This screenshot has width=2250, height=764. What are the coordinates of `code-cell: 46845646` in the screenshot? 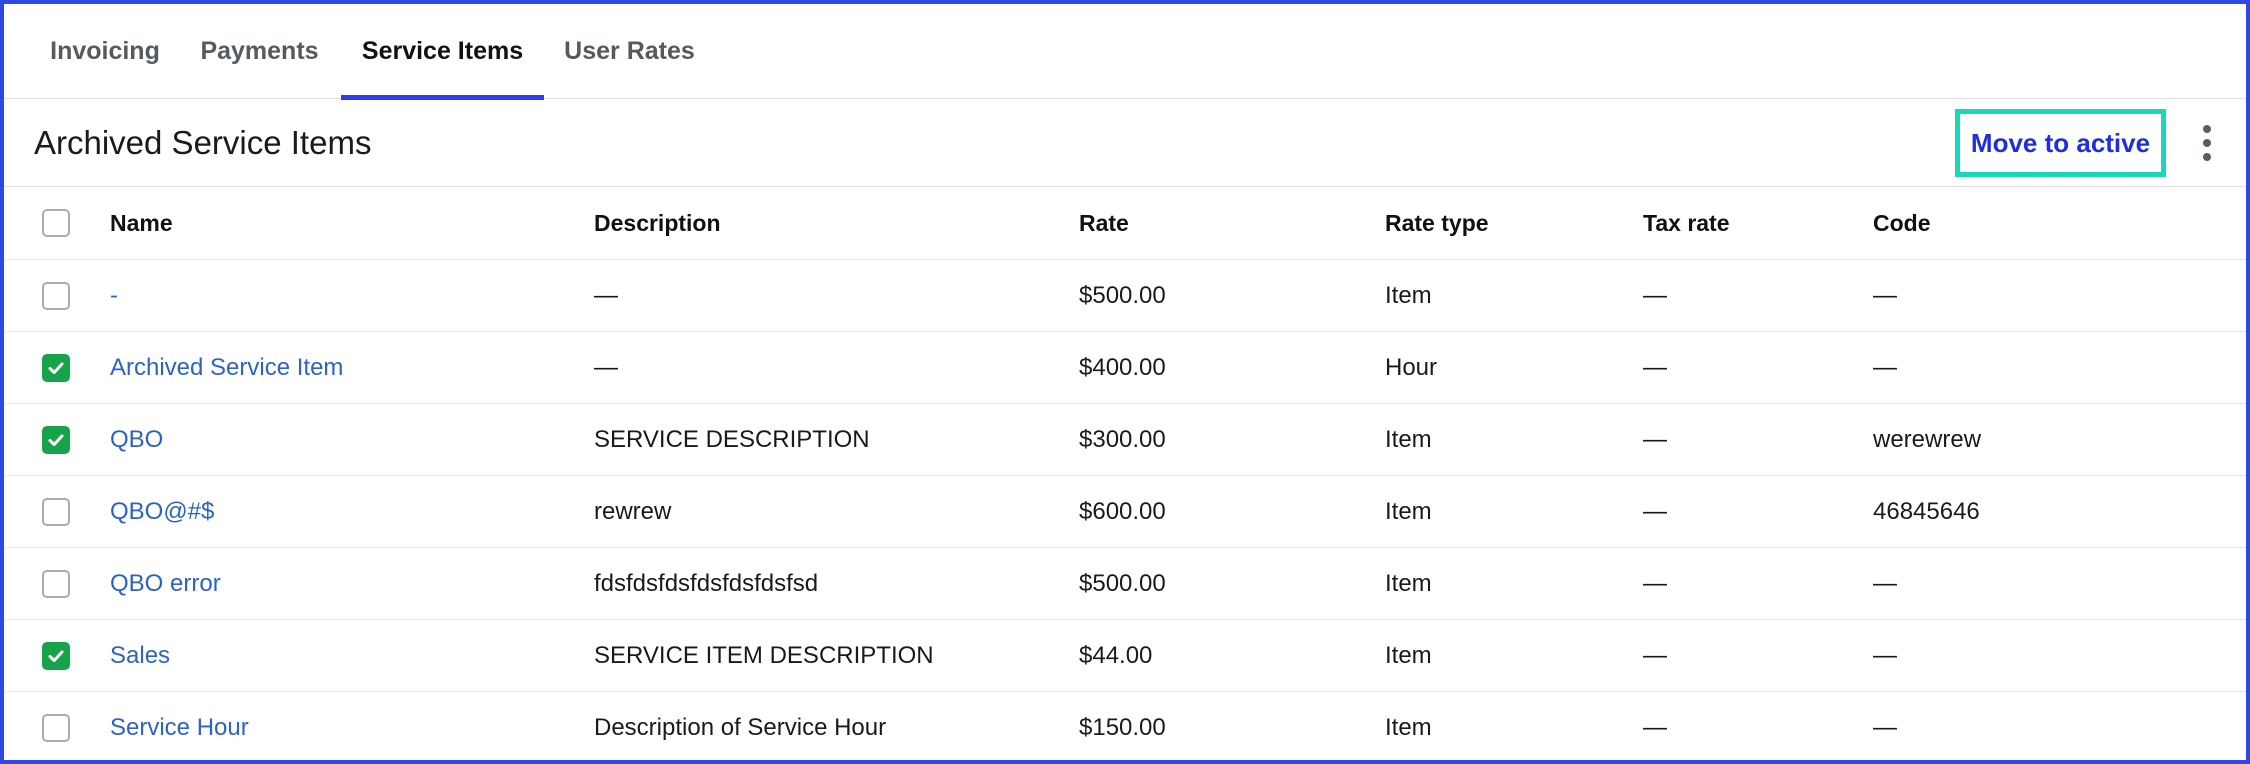 It's located at (1926, 511).